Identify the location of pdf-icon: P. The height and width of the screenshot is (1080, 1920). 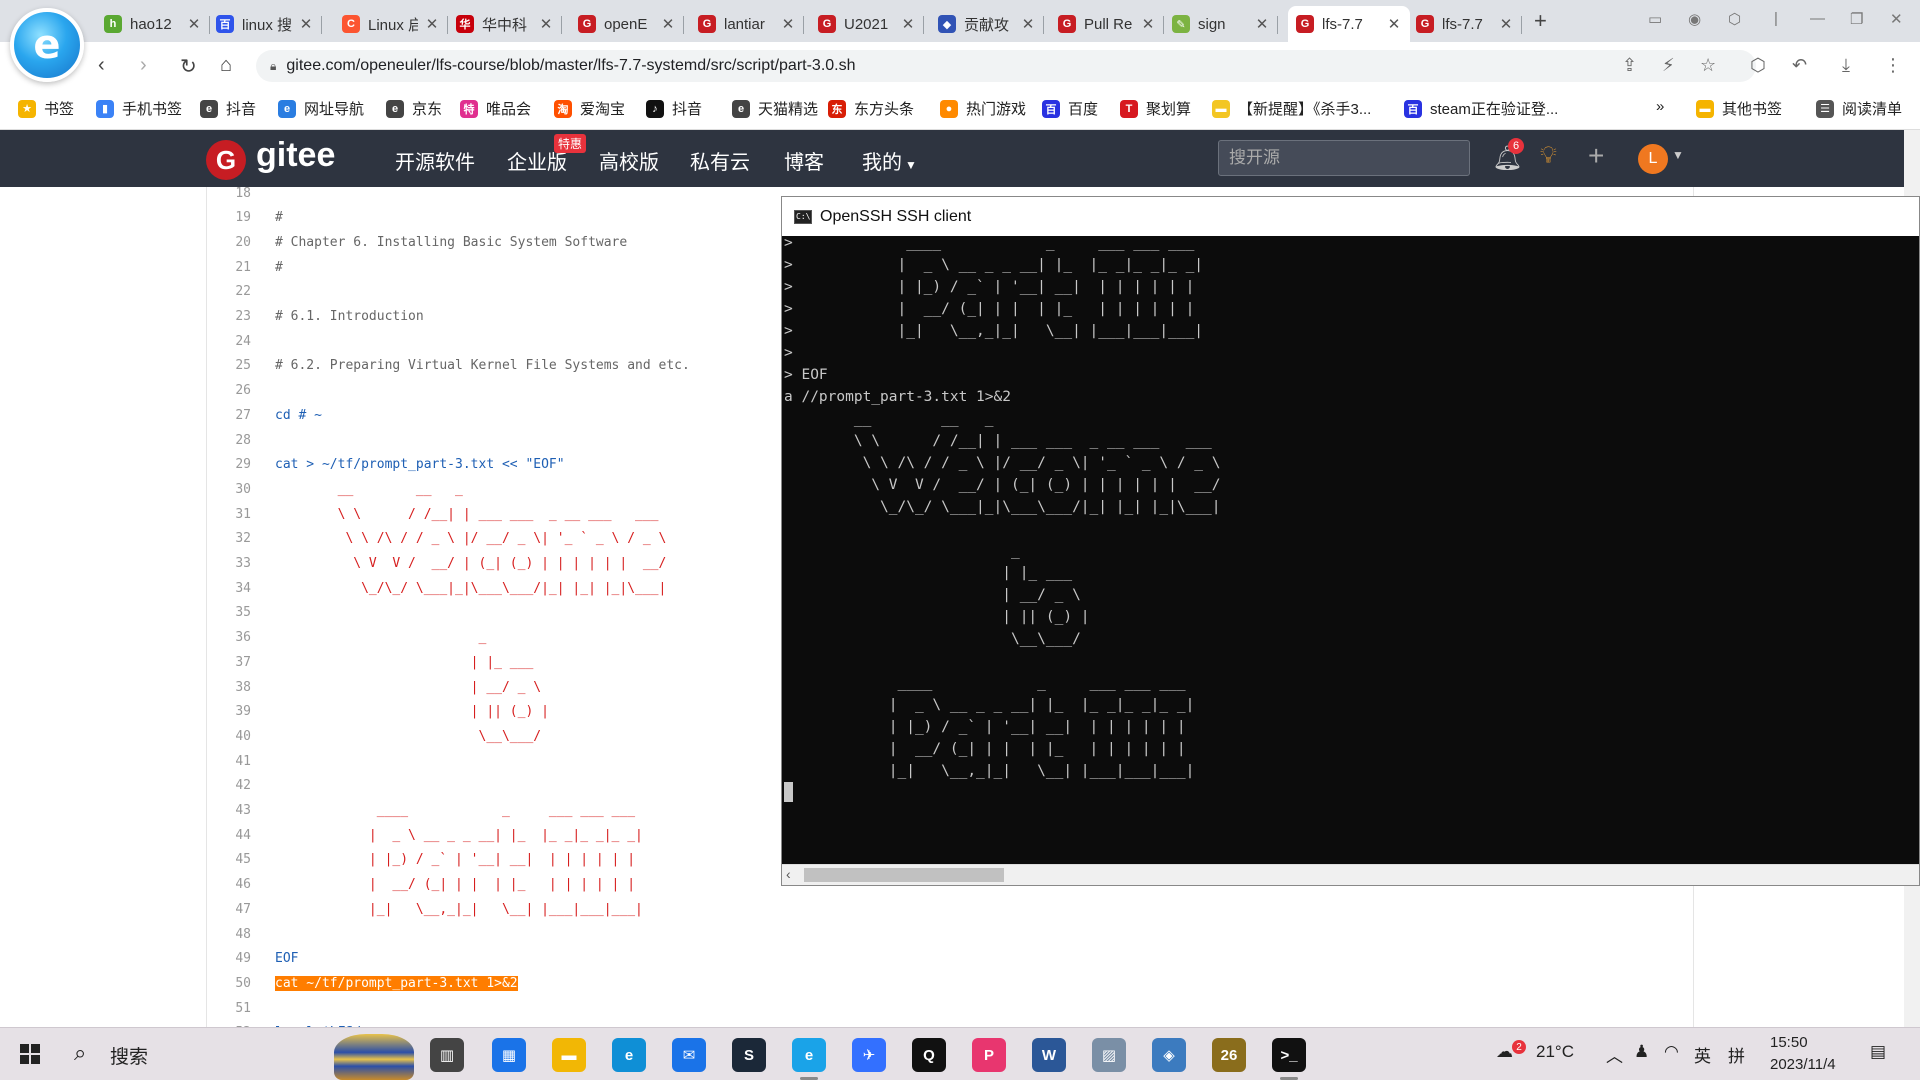
(989, 1055).